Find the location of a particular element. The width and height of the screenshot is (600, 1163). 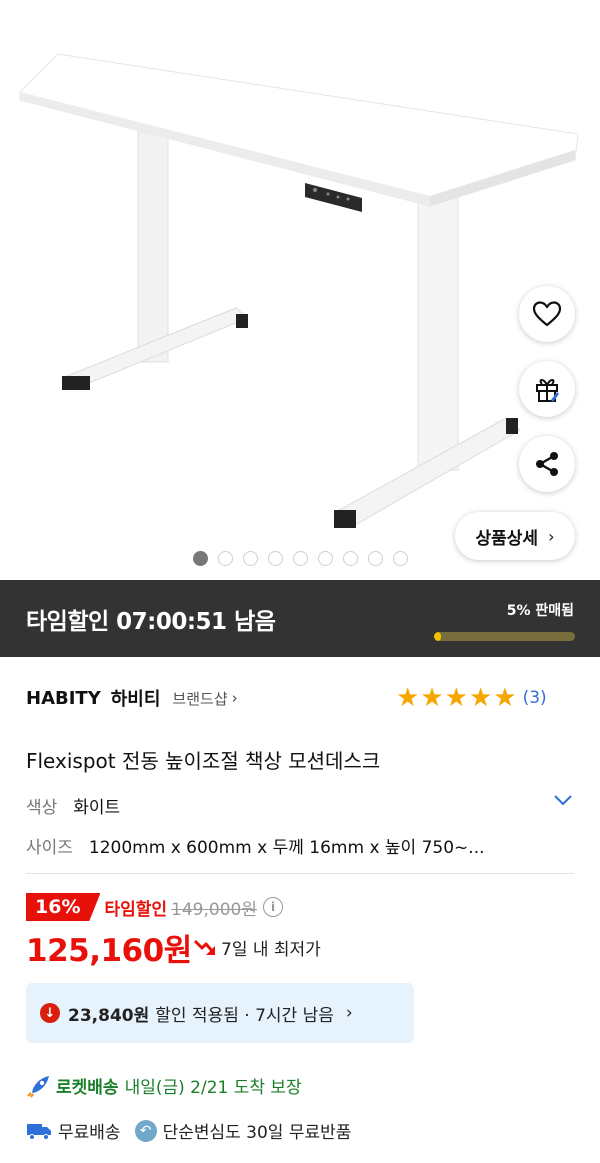

option-color-value: 화이트 is located at coordinates (97, 808).